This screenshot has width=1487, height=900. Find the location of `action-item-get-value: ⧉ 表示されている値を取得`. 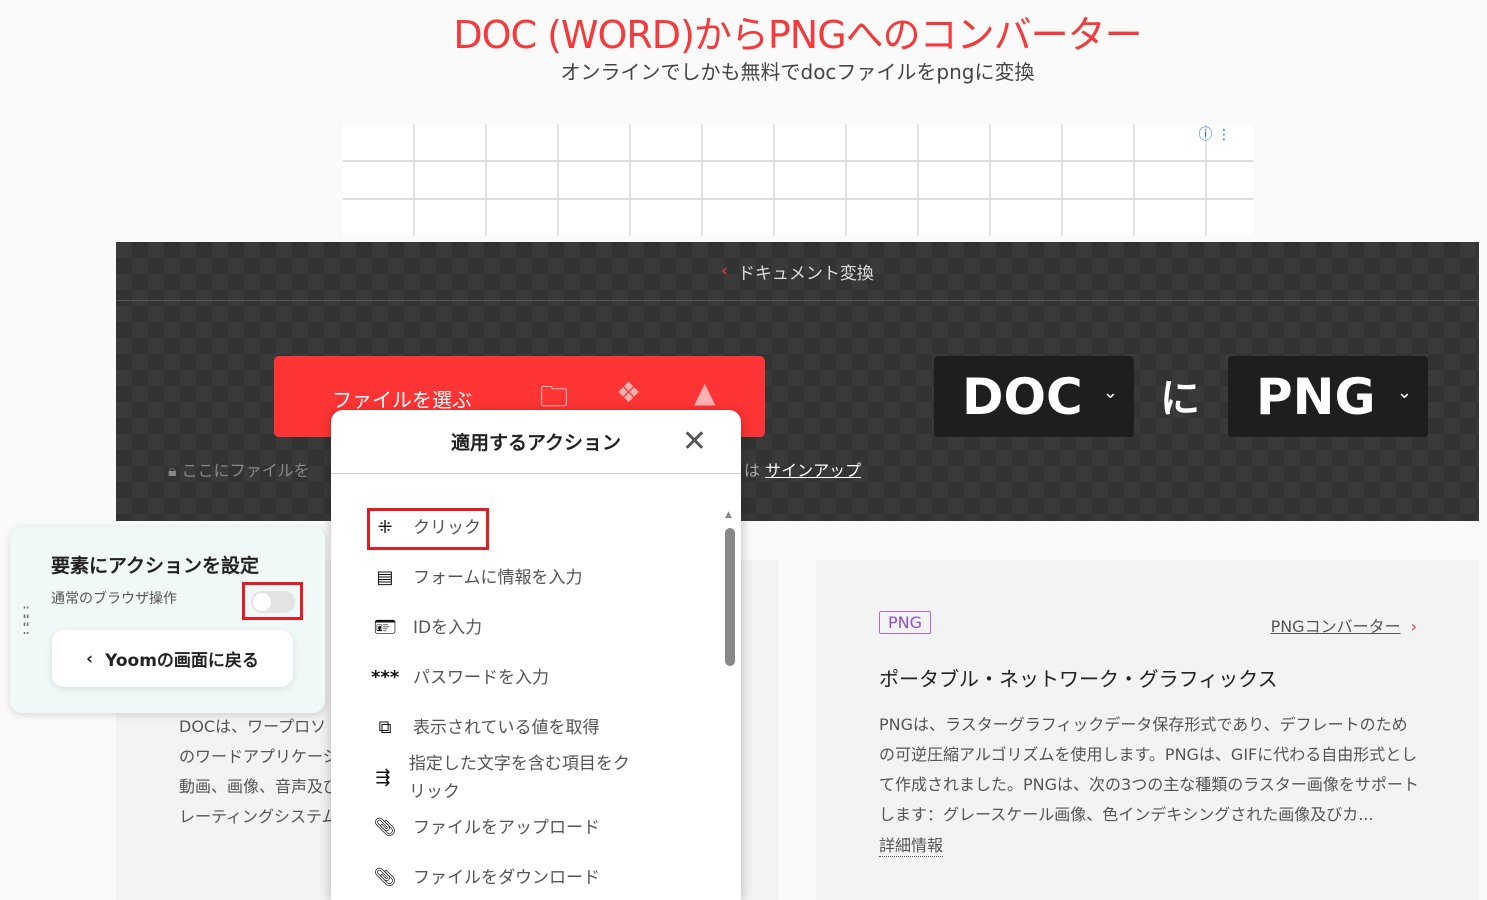

action-item-get-value: ⧉ 表示されている値を取得 is located at coordinates (526, 728).